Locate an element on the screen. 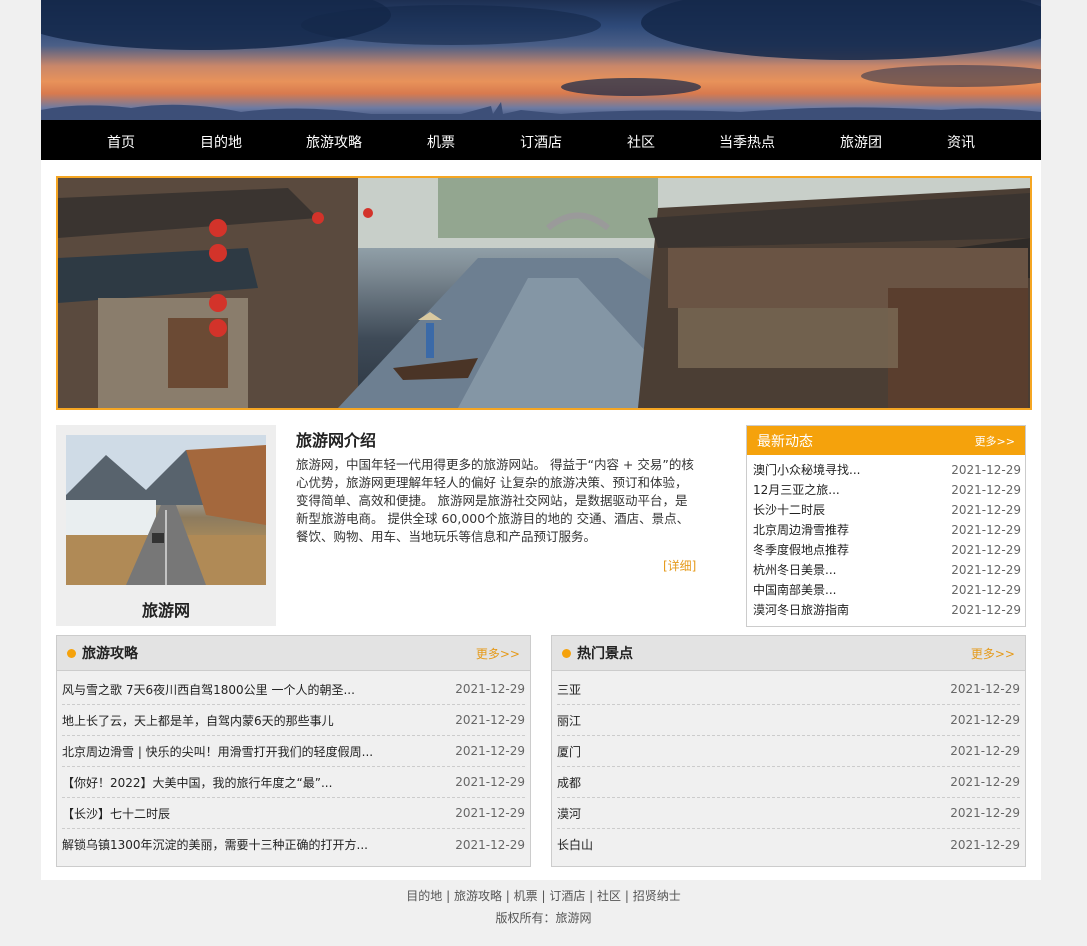 The width and height of the screenshot is (1087, 946). spot-item: 长白山 2021-12-29 is located at coordinates (788, 844).